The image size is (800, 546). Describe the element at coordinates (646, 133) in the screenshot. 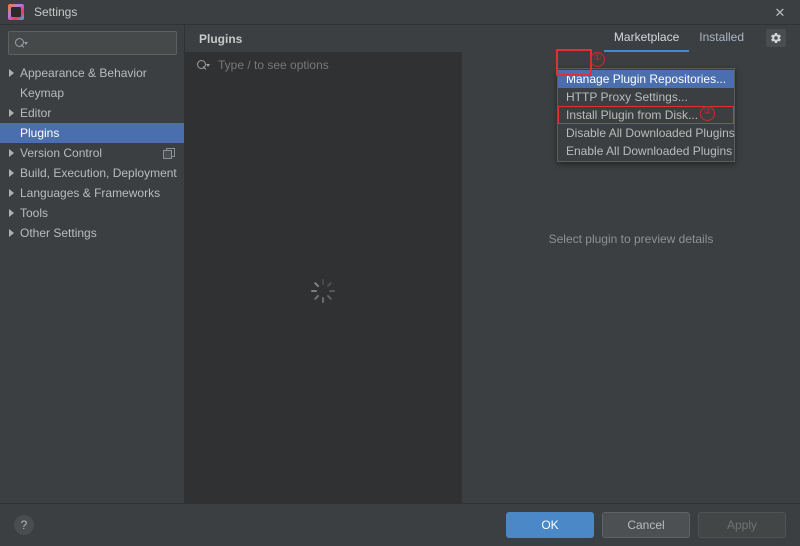

I see `menu-item-disable-all-downloaded-plugins: Disable All Downloaded Plugins` at that location.